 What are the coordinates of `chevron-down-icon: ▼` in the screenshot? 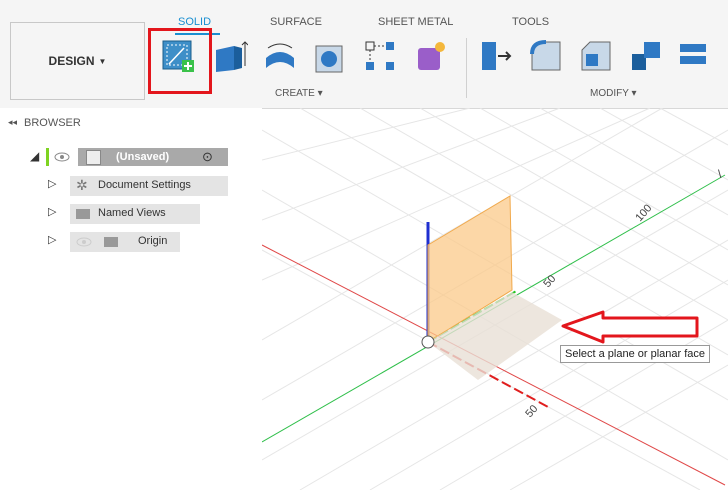 It's located at (102, 61).